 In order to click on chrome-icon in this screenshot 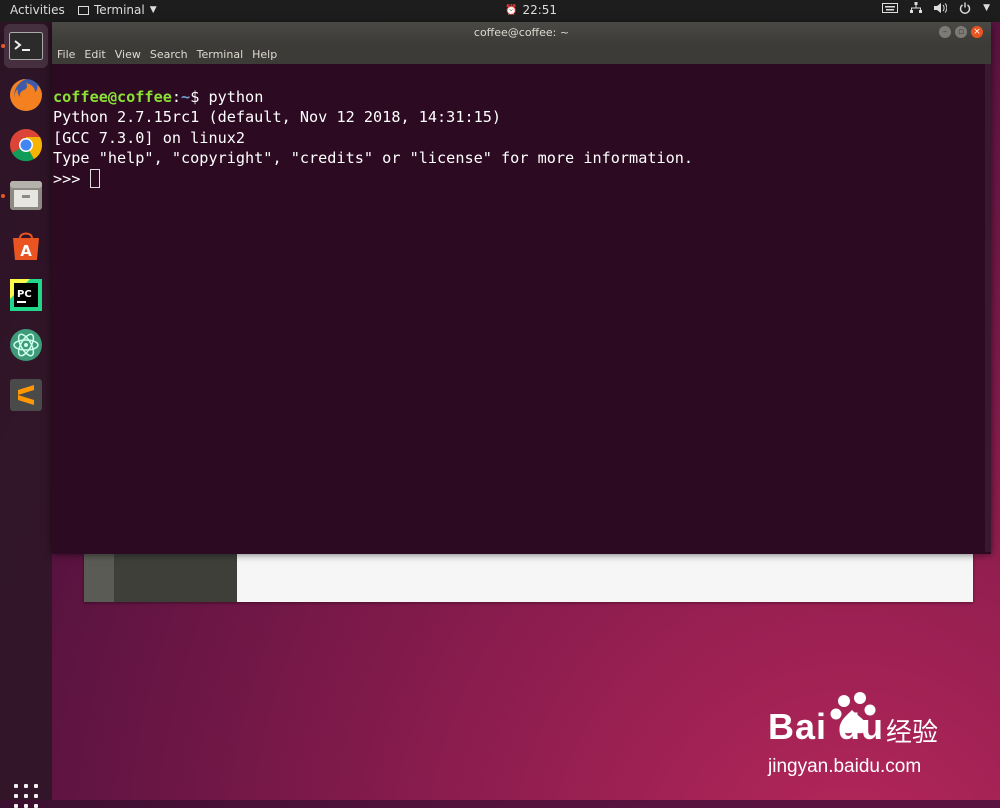, I will do `click(26, 145)`.